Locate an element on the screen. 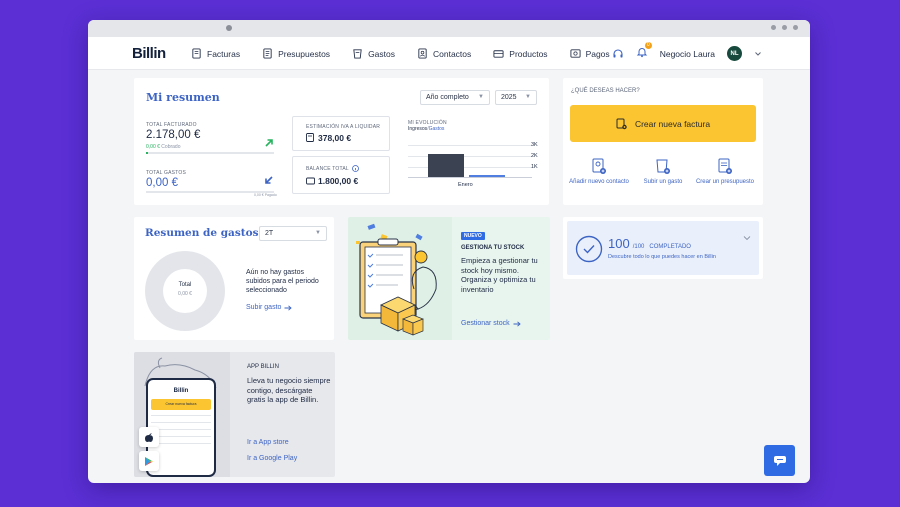 This screenshot has height=507, width=900. add-contact-action: Añadir nuevo contacto is located at coordinates (599, 171).